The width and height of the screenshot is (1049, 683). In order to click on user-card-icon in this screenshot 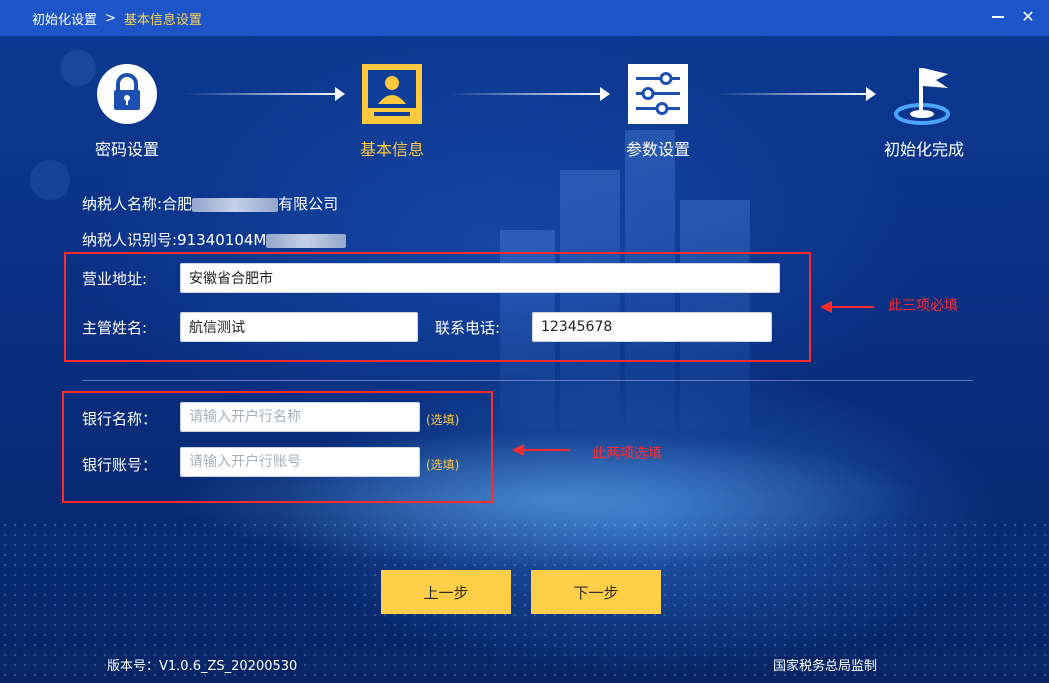, I will do `click(392, 94)`.